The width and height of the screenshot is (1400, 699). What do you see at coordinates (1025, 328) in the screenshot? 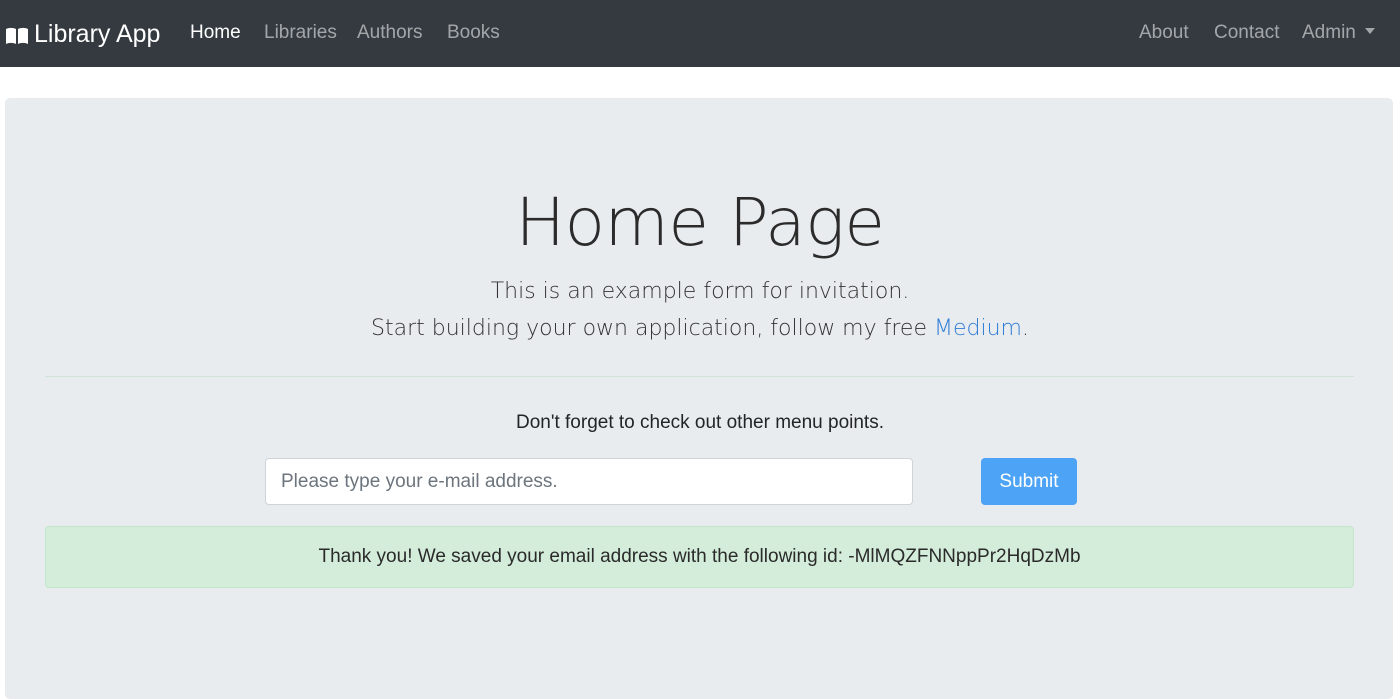
I see `lead-text-2-suffix: .` at bounding box center [1025, 328].